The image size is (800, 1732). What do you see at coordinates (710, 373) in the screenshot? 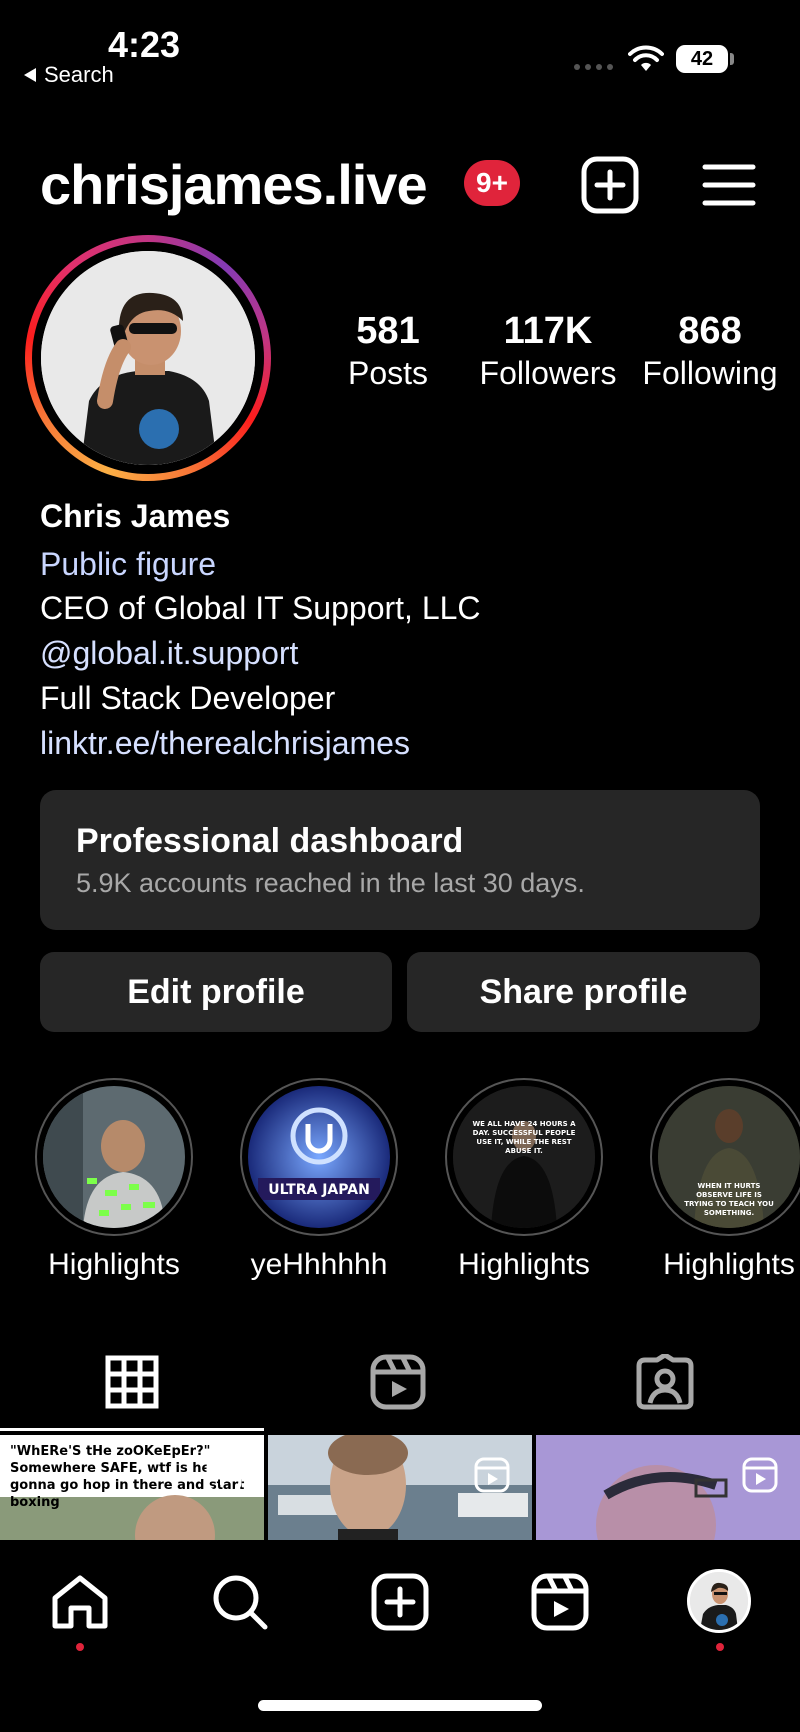
I see `following-label: Following` at bounding box center [710, 373].